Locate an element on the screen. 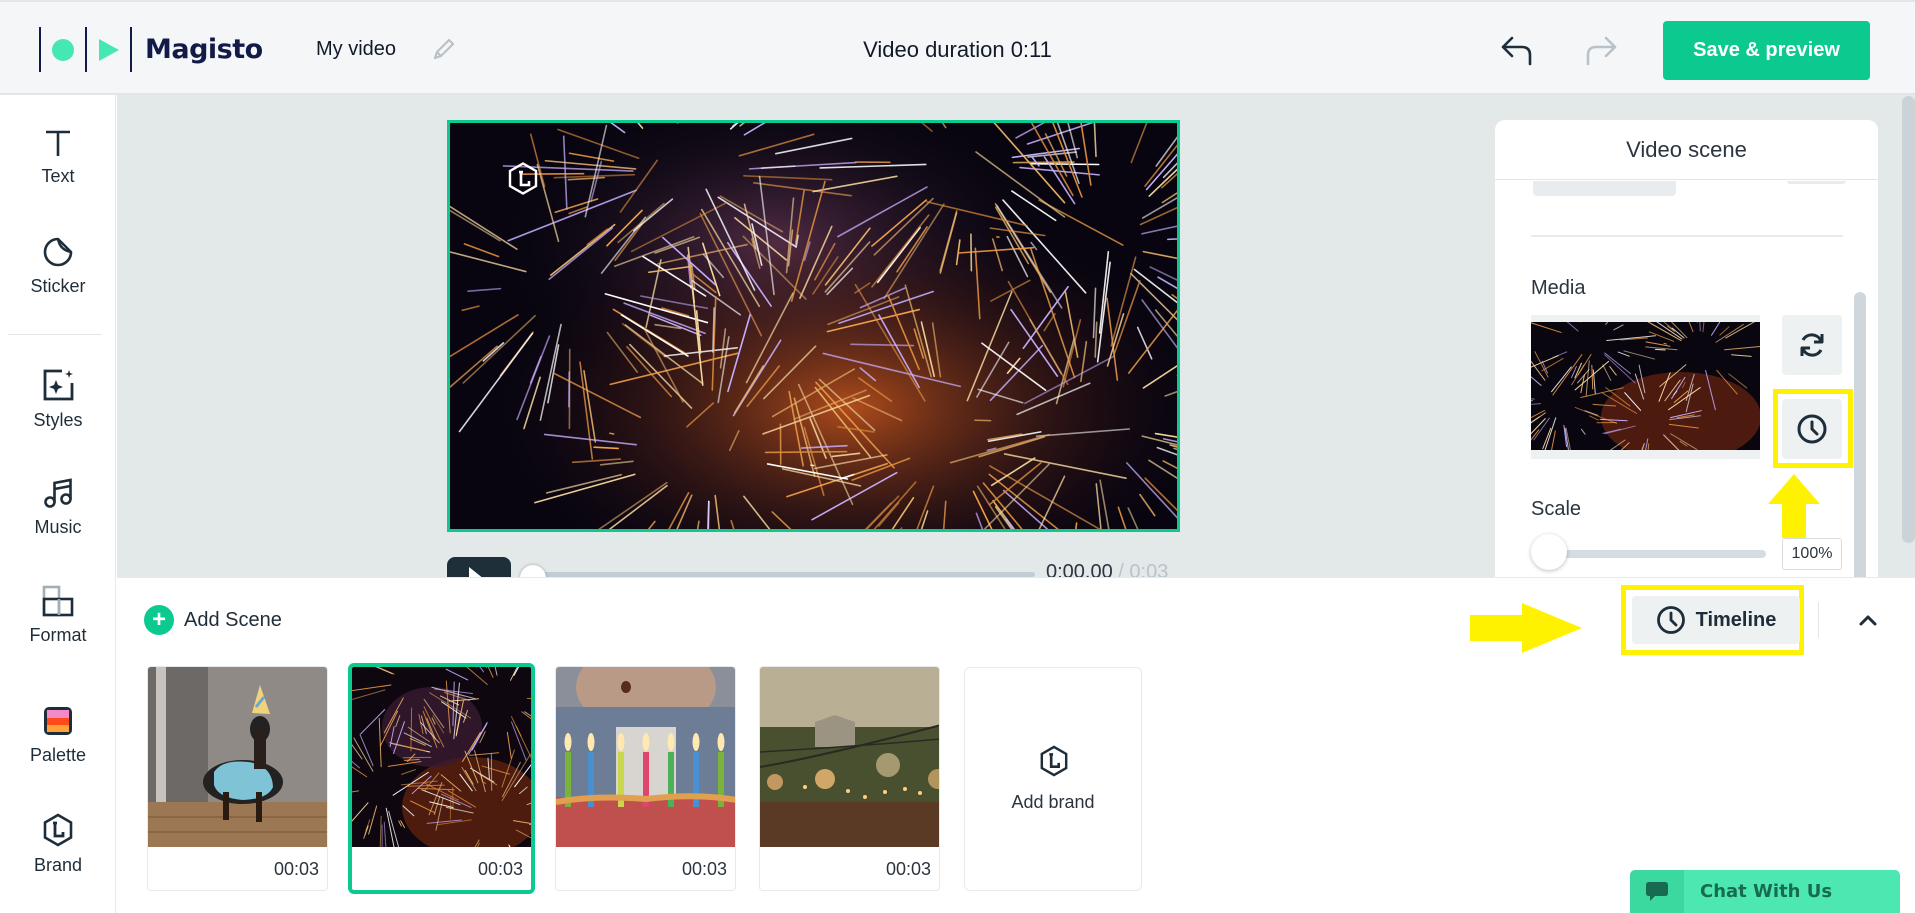 This screenshot has width=1915, height=913. sidebar-item-label: Palette is located at coordinates (58, 755).